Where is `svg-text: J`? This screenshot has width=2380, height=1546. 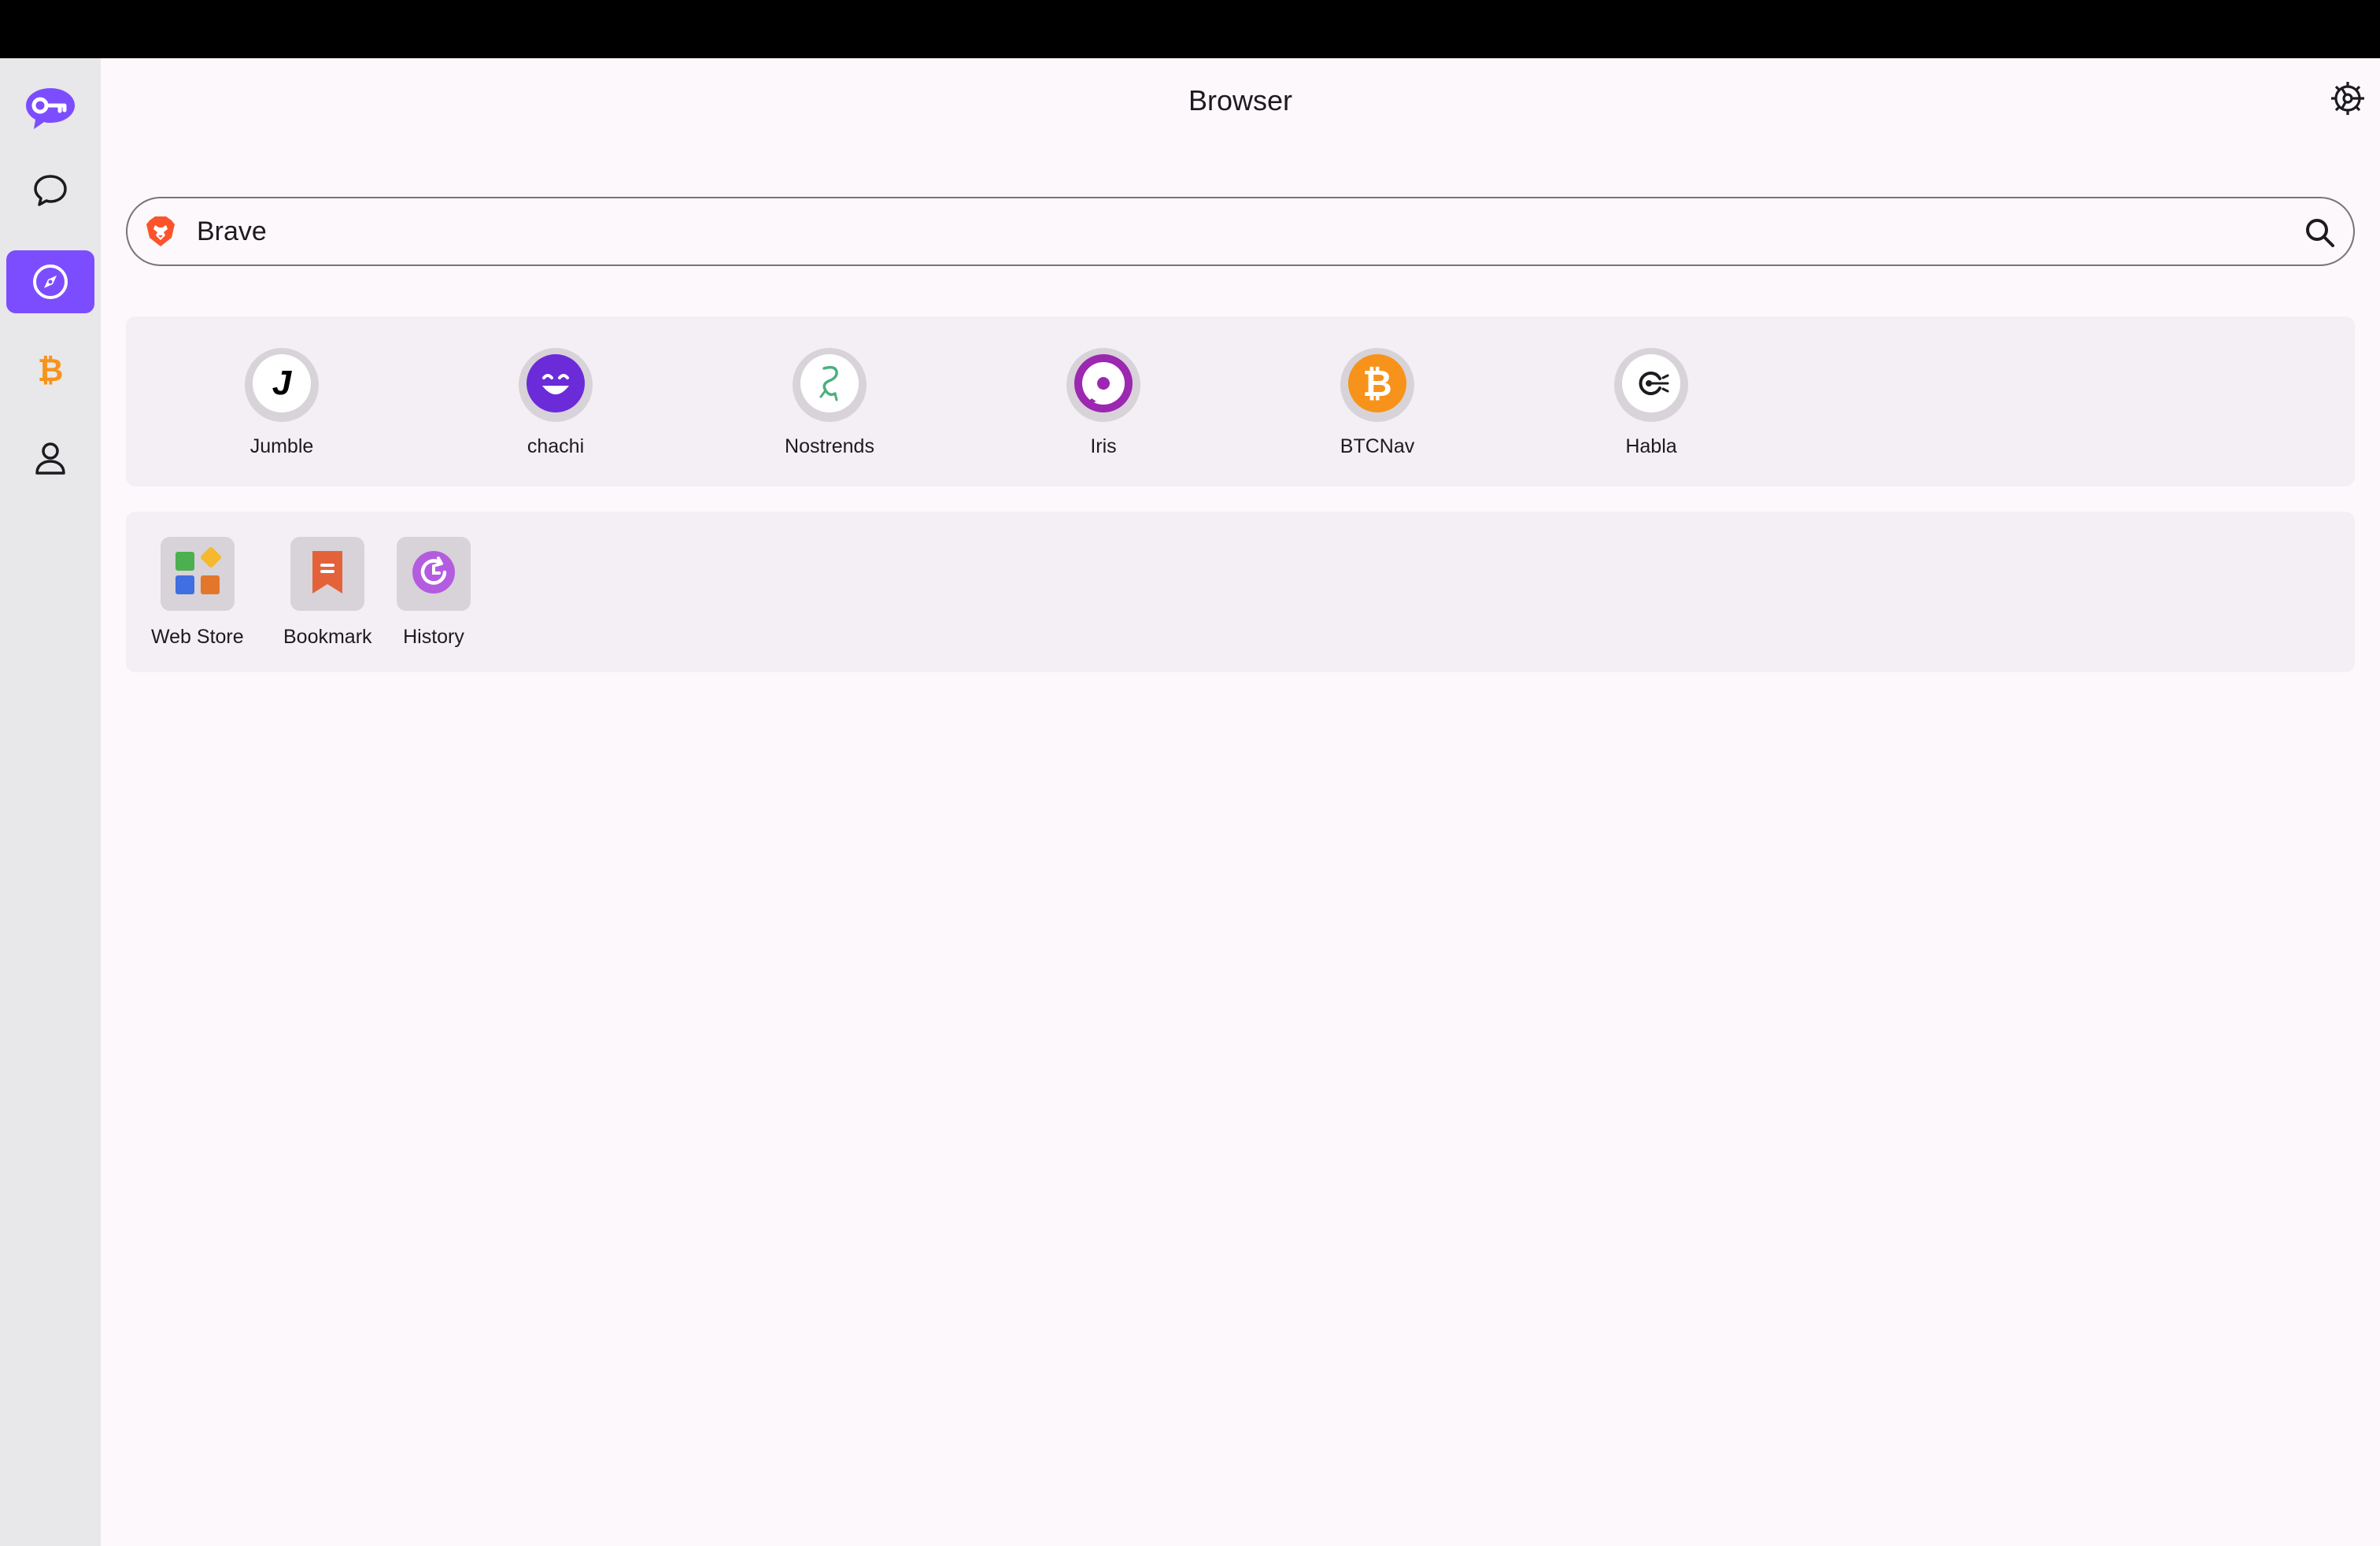
svg-text: J is located at coordinates (282, 383).